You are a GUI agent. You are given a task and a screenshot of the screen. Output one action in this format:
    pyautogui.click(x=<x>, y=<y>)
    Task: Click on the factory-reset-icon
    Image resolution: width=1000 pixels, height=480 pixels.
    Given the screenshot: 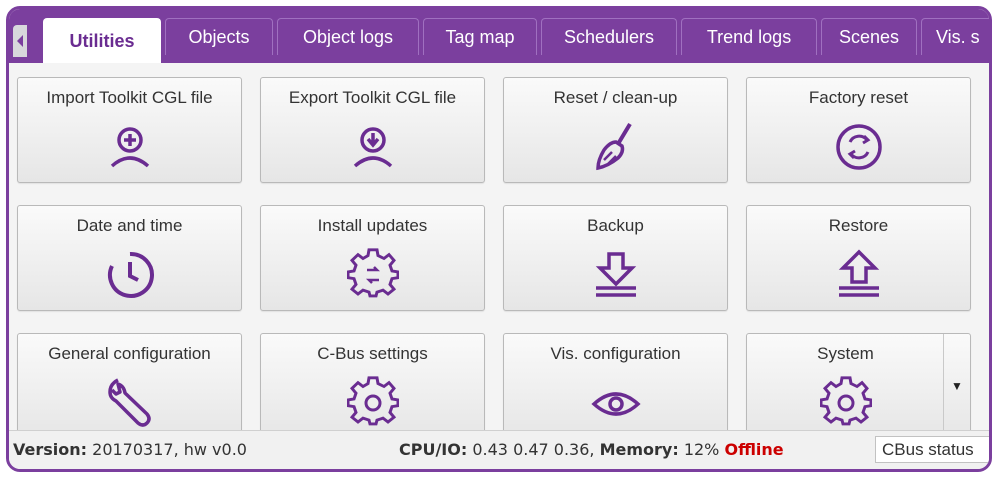 What is the action you would take?
    pyautogui.click(x=859, y=146)
    